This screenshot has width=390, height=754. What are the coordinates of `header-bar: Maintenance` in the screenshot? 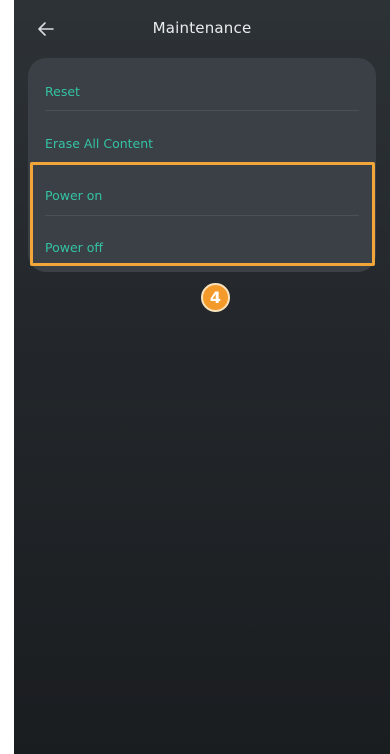 It's located at (202, 29).